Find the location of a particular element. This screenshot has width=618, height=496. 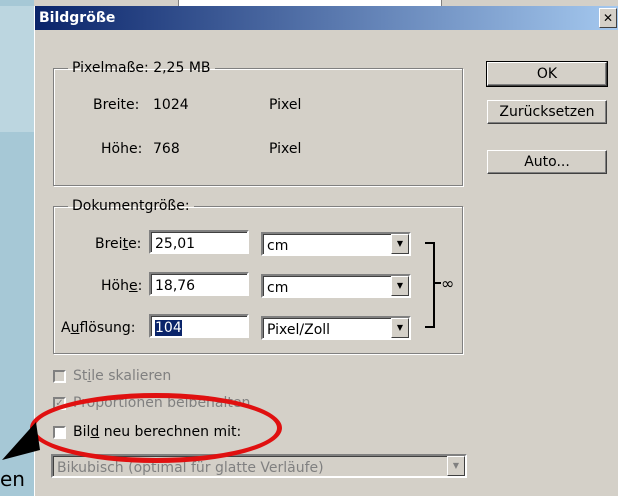

resolution-unit-select: Pixel/Zoll ▼ is located at coordinates (336, 328).